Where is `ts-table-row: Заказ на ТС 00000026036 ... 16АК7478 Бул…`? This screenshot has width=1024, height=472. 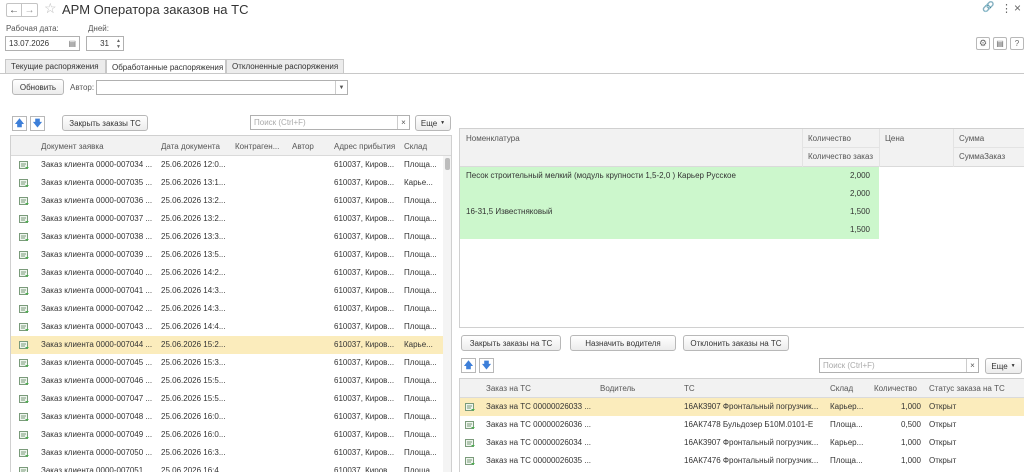 ts-table-row: Заказ на ТС 00000026036 ... 16АК7478 Бул… is located at coordinates (742, 425).